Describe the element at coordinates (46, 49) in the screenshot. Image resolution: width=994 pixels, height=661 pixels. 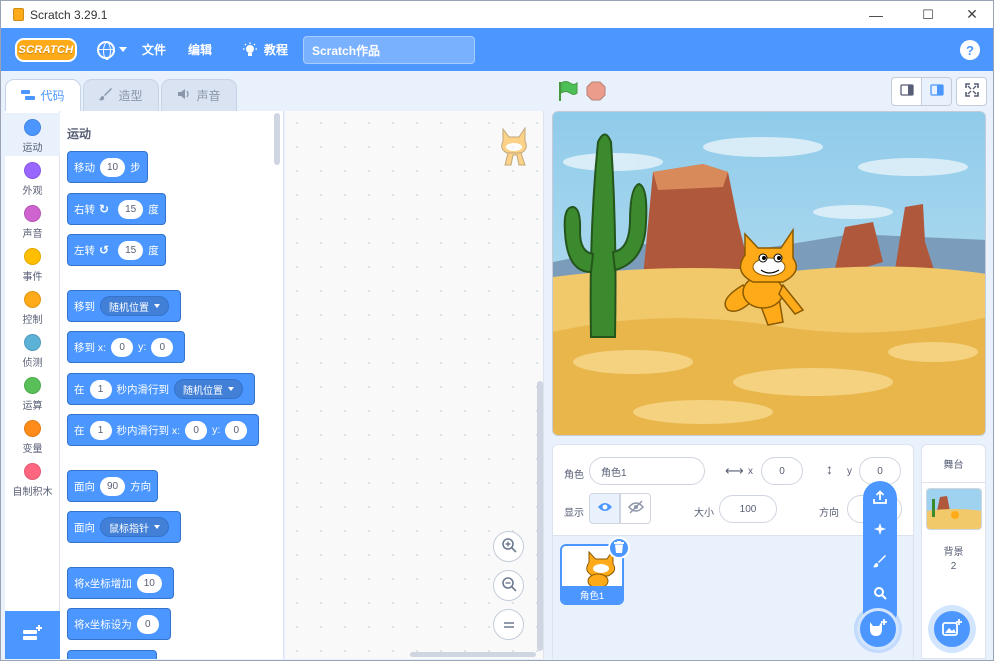
I see `scratch-logo: SCRATCH` at that location.